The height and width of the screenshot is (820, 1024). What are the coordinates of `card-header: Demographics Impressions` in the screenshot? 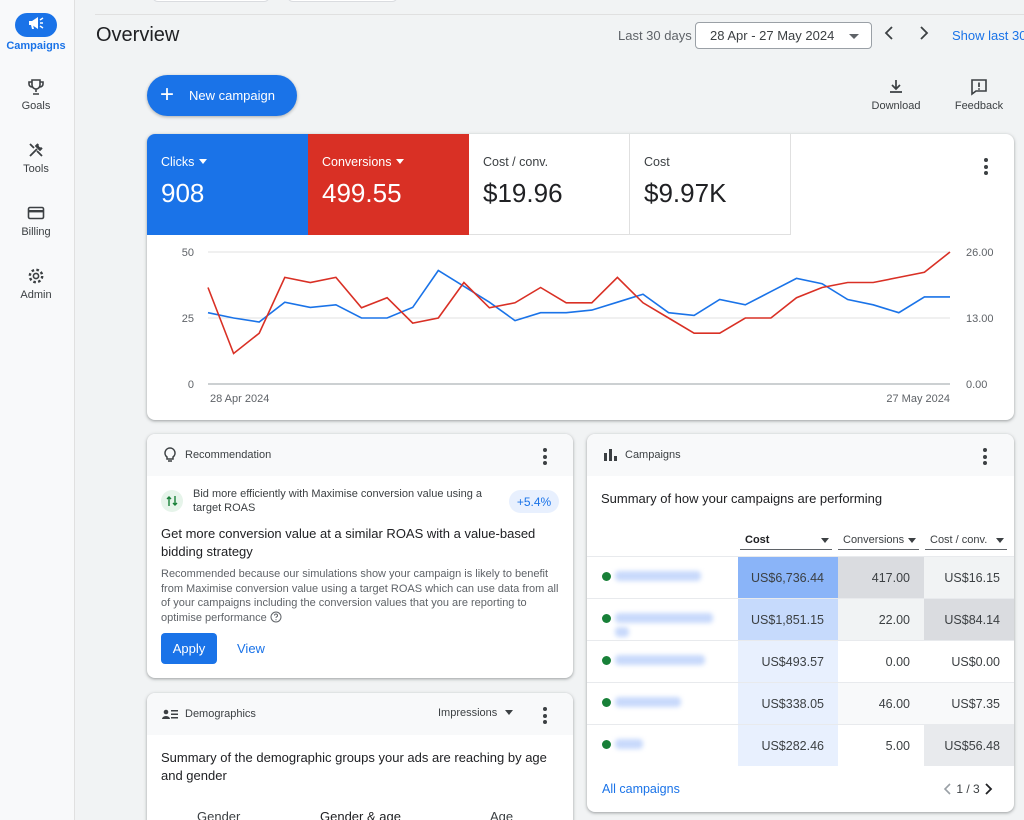 It's located at (360, 714).